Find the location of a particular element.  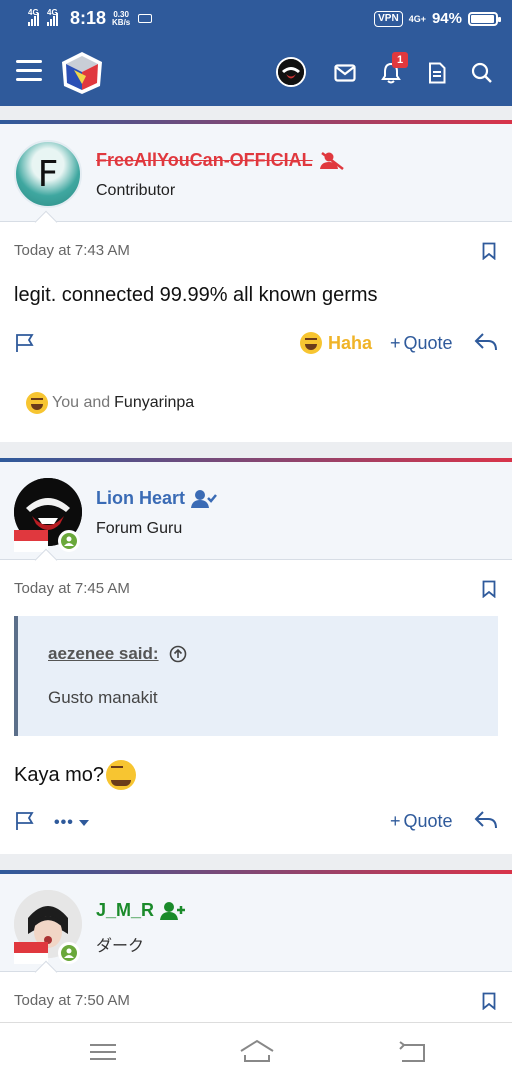

user-title: Contributor is located at coordinates (136, 190).